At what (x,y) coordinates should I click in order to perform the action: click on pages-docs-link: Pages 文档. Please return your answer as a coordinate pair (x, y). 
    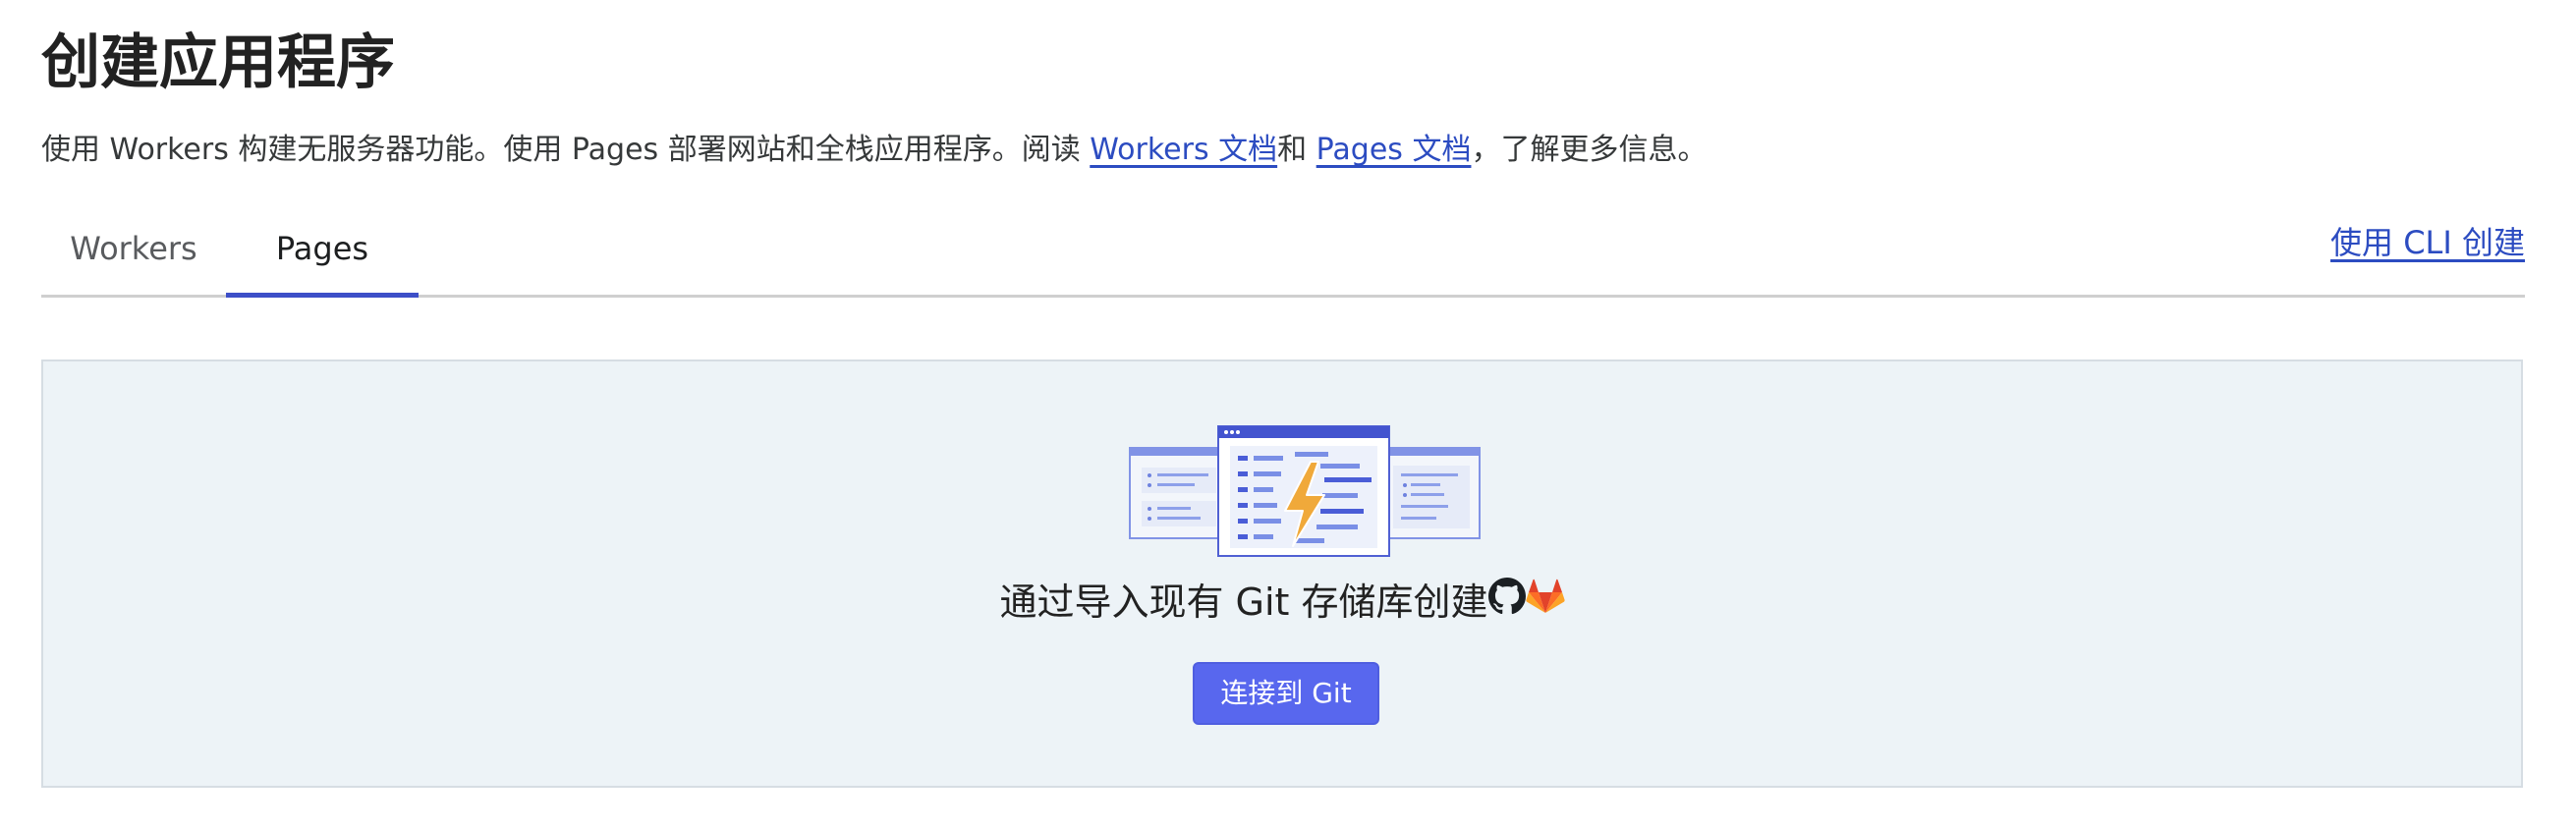
    Looking at the image, I should click on (1394, 150).